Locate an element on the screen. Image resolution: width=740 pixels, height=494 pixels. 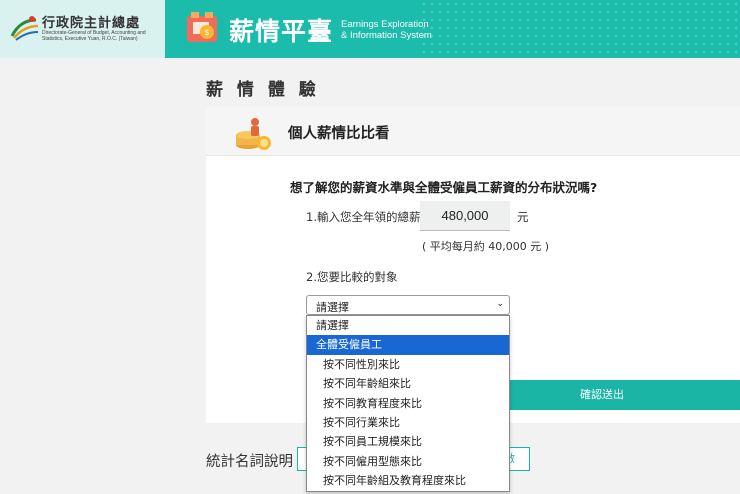
dropdown-option-by-industry: 按不同行業來比 is located at coordinates (408, 422).